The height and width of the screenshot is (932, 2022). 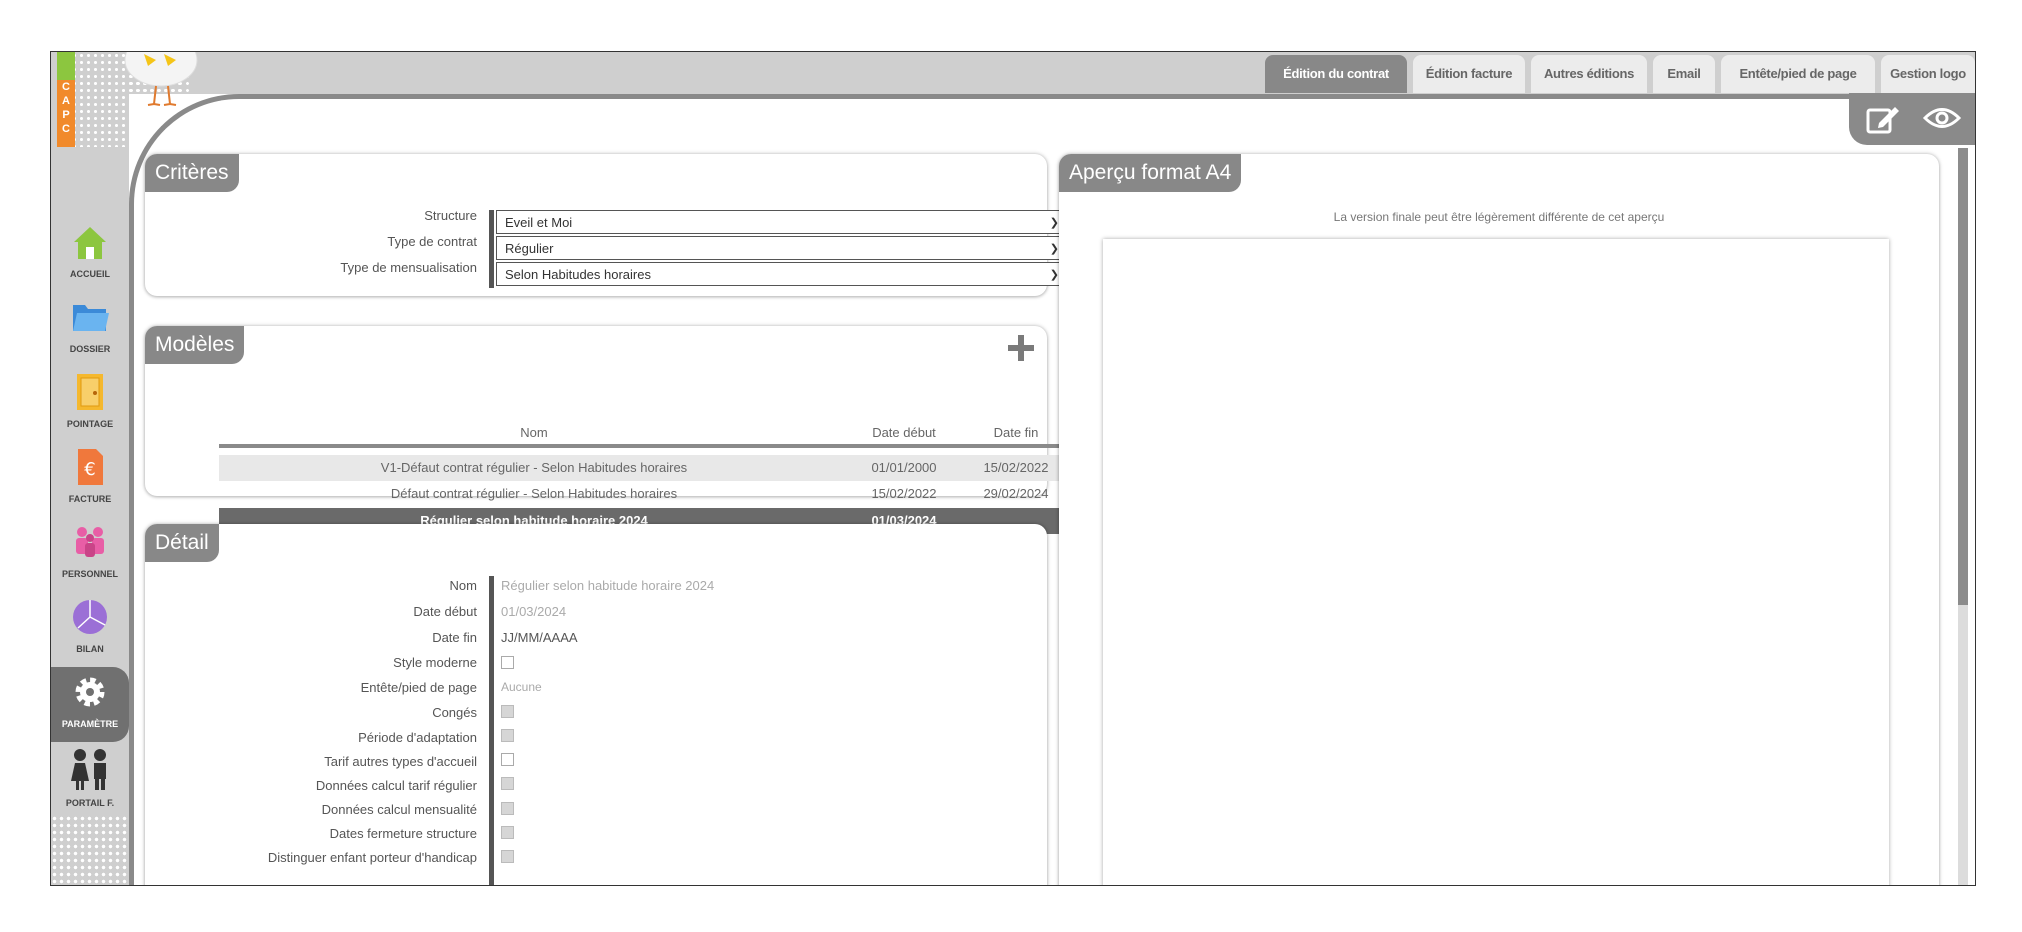 What do you see at coordinates (90, 692) in the screenshot?
I see `gear-icon` at bounding box center [90, 692].